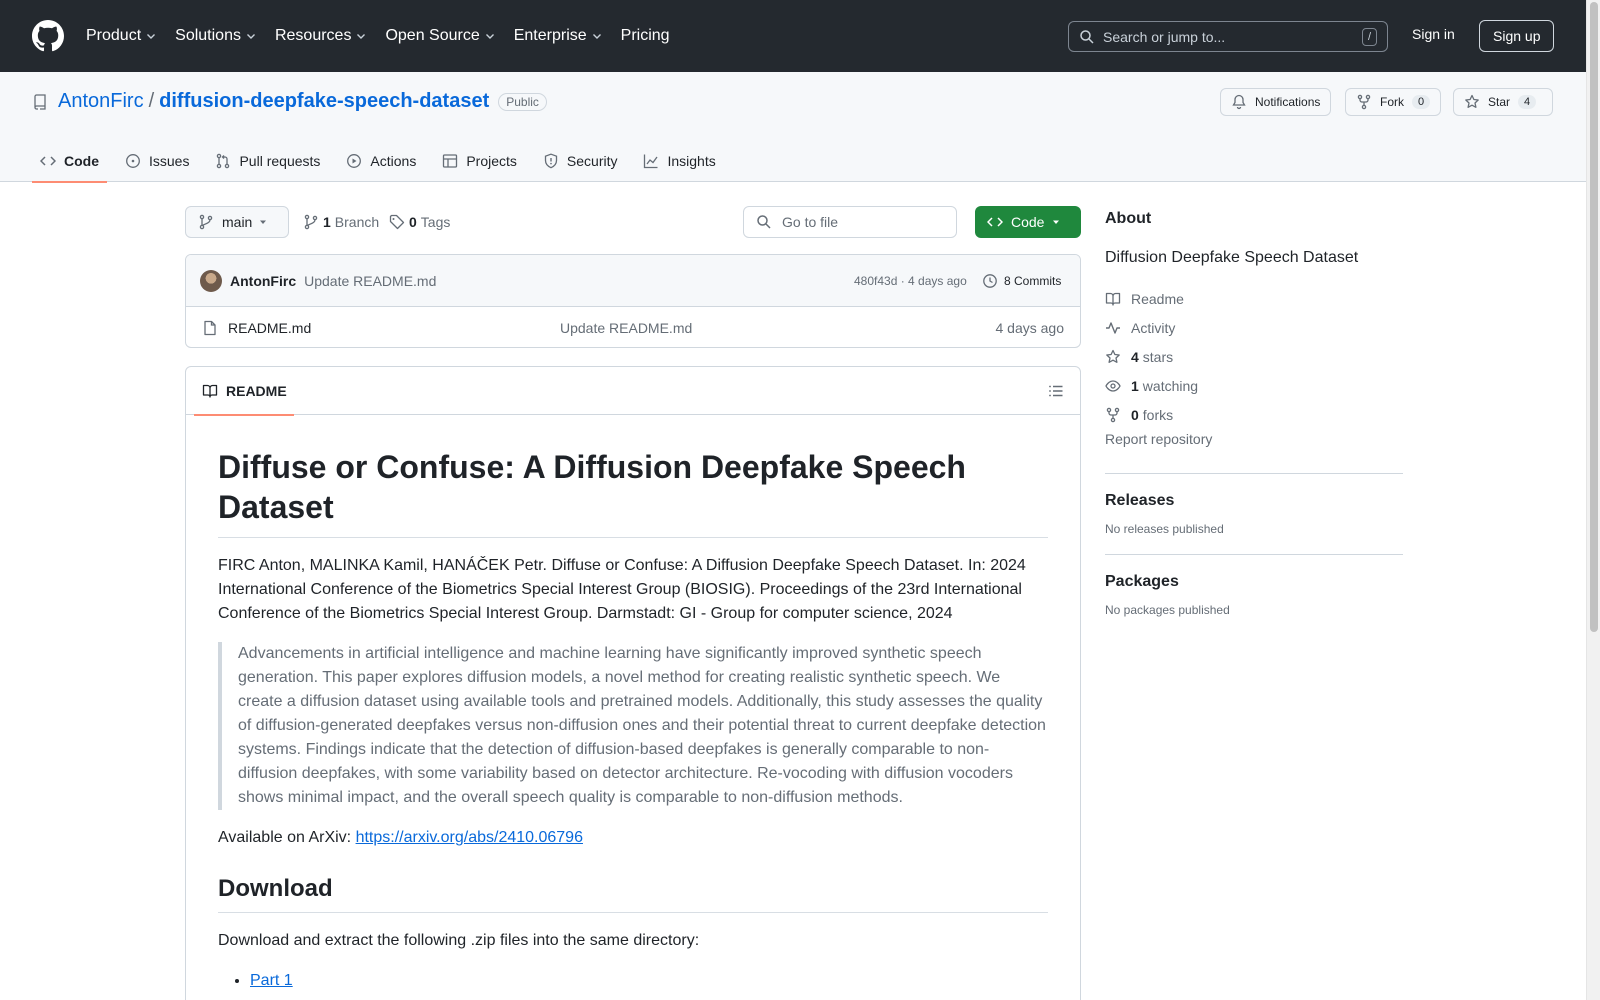 Image resolution: width=1600 pixels, height=1000 pixels. Describe the element at coordinates (280, 161) in the screenshot. I see `tab-label: Pull requests` at that location.